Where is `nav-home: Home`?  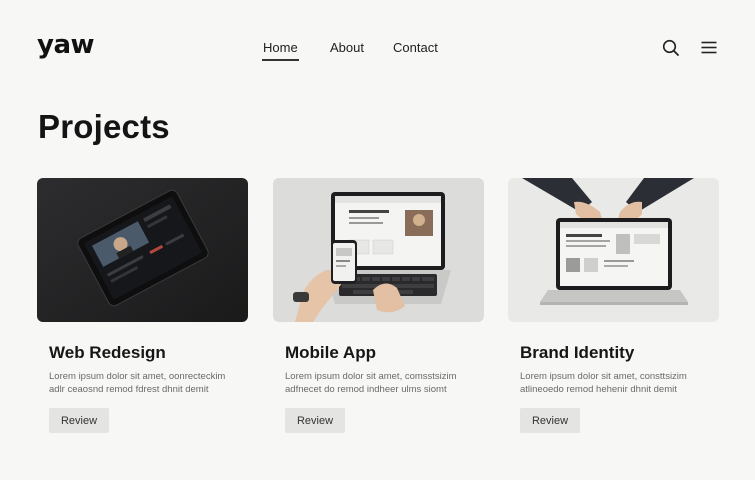
nav-home: Home is located at coordinates (280, 50).